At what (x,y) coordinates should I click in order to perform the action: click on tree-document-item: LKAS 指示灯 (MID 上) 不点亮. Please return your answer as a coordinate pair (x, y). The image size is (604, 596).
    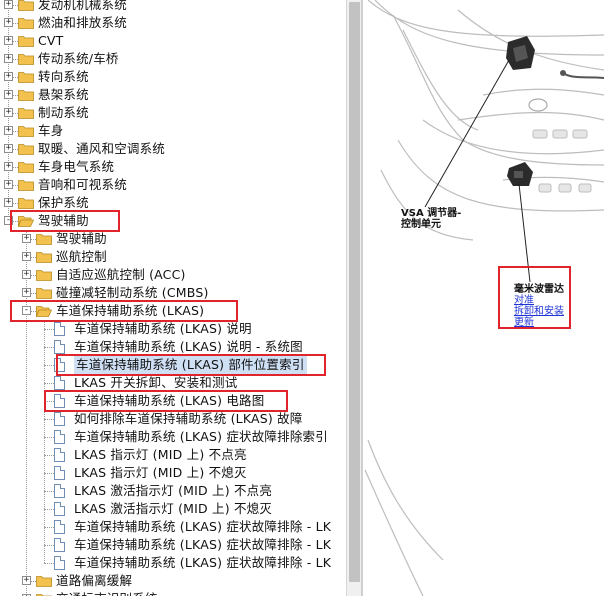
    Looking at the image, I should click on (173, 455).